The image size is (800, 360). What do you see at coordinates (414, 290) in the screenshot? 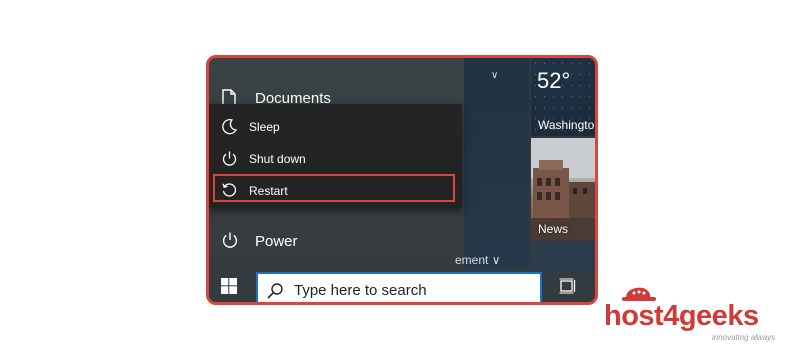
I see `search-input` at bounding box center [414, 290].